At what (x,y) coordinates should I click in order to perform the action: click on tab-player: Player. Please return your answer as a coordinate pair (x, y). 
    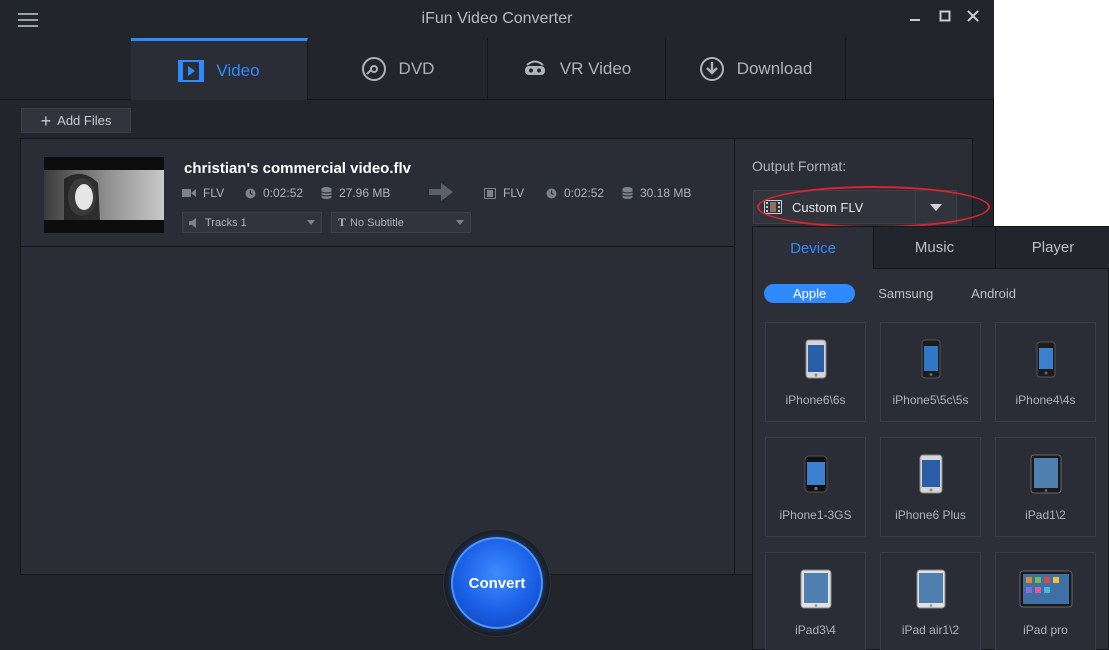
    Looking at the image, I should click on (1052, 248).